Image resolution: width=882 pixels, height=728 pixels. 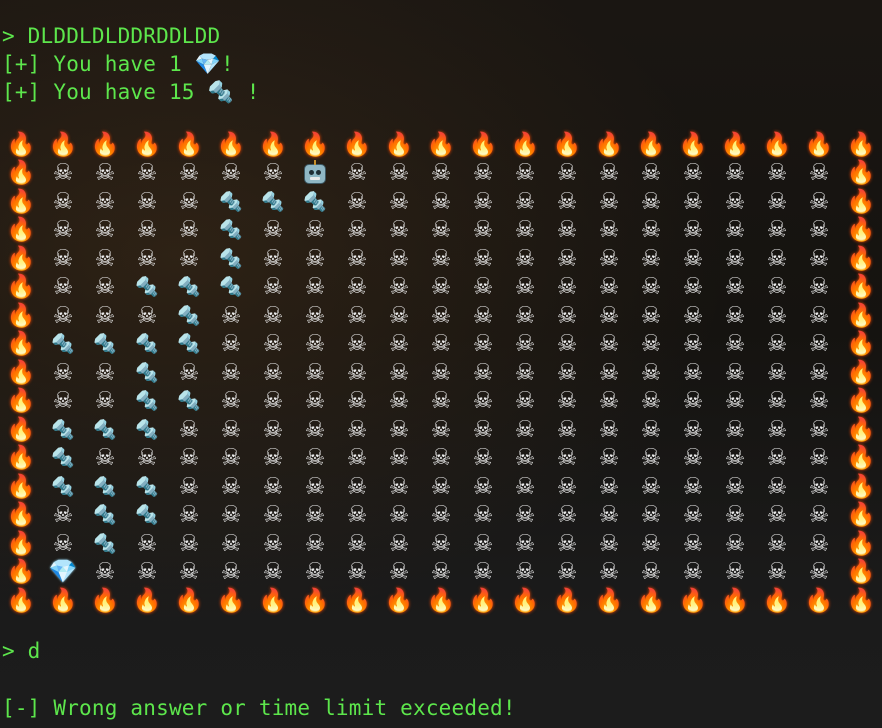 What do you see at coordinates (246, 92) in the screenshot?
I see `bolt-count-suffix: !` at bounding box center [246, 92].